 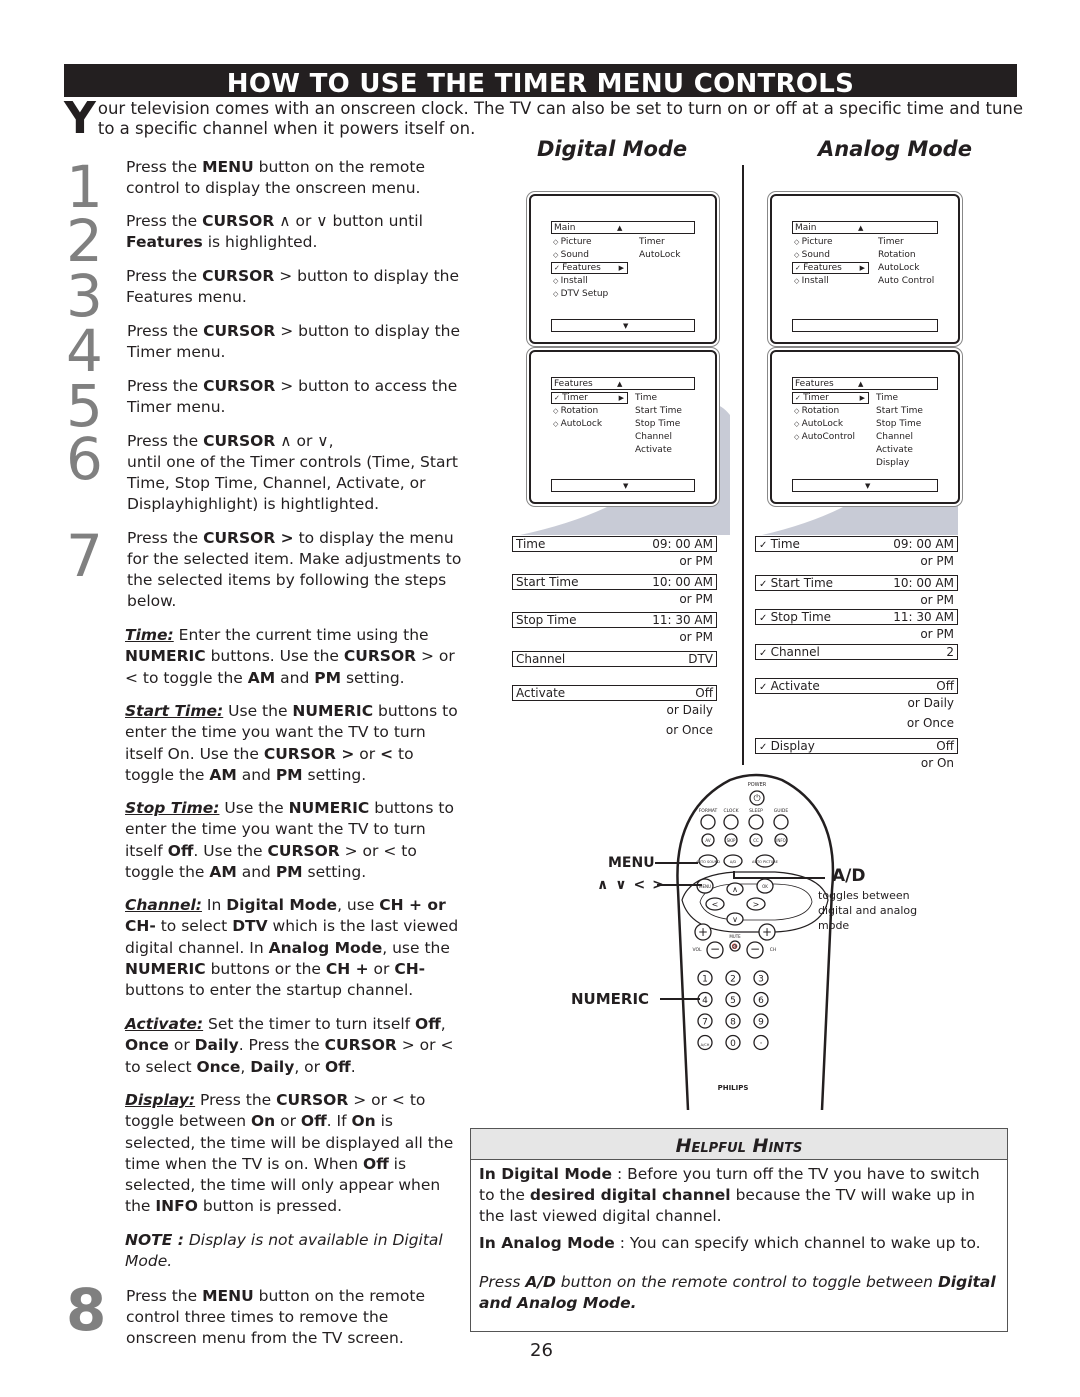 What do you see at coordinates (230, 850) in the screenshot?
I see `text-run: . Use the` at bounding box center [230, 850].